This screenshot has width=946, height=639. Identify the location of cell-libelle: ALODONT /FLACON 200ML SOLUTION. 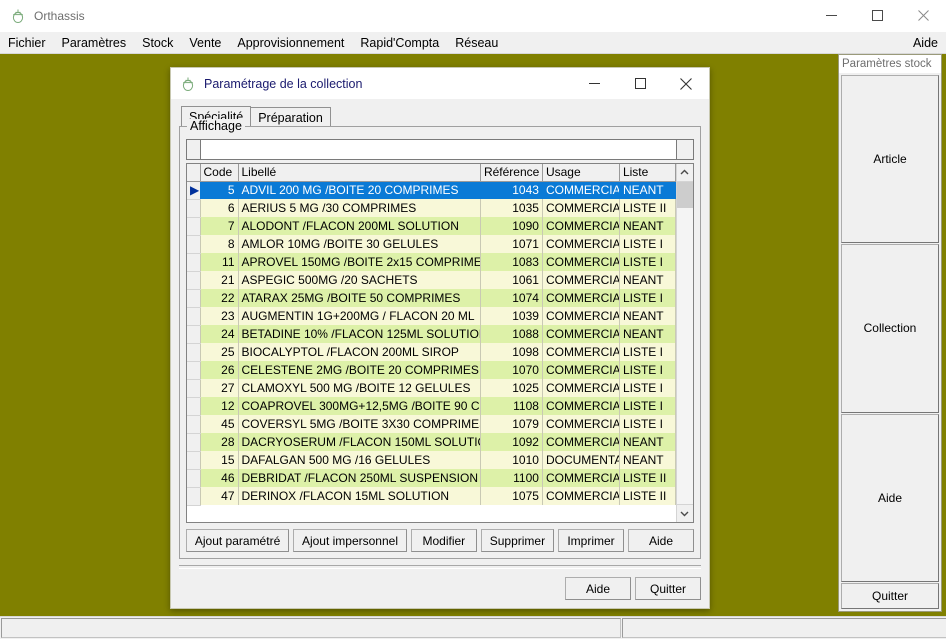
(359, 226).